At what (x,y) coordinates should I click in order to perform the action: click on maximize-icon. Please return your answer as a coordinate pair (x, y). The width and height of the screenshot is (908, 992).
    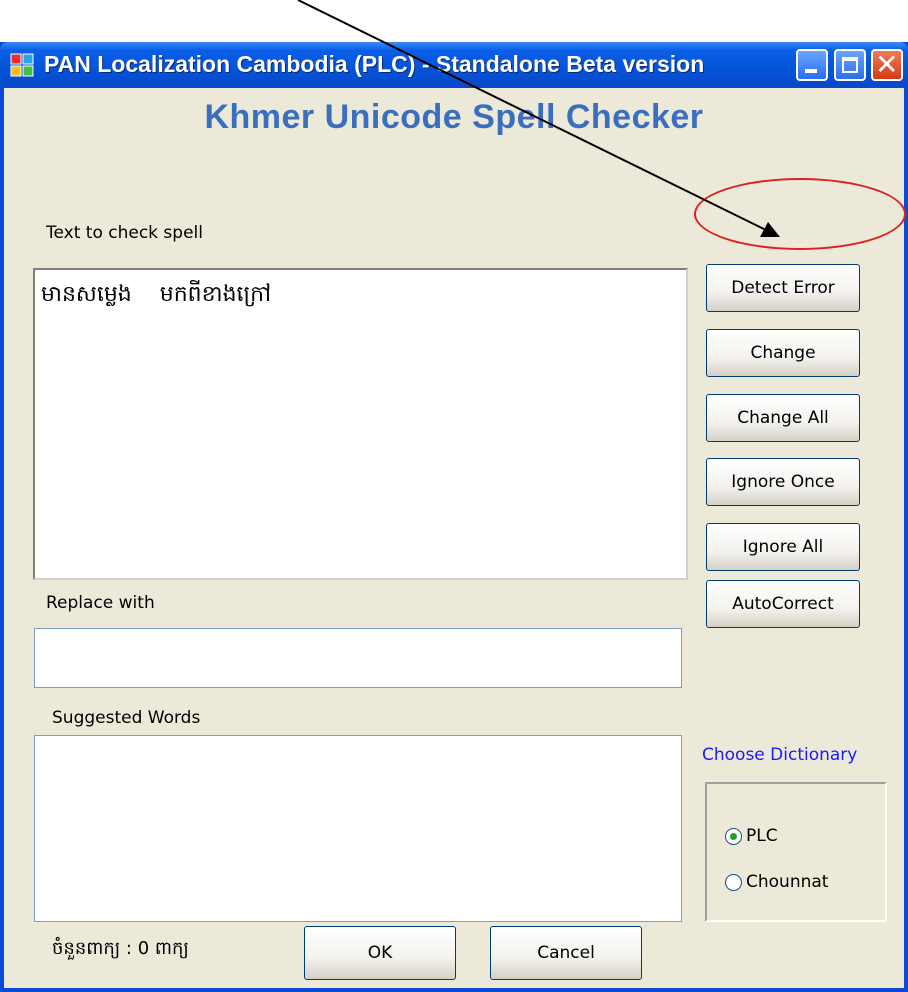
    Looking at the image, I should click on (850, 65).